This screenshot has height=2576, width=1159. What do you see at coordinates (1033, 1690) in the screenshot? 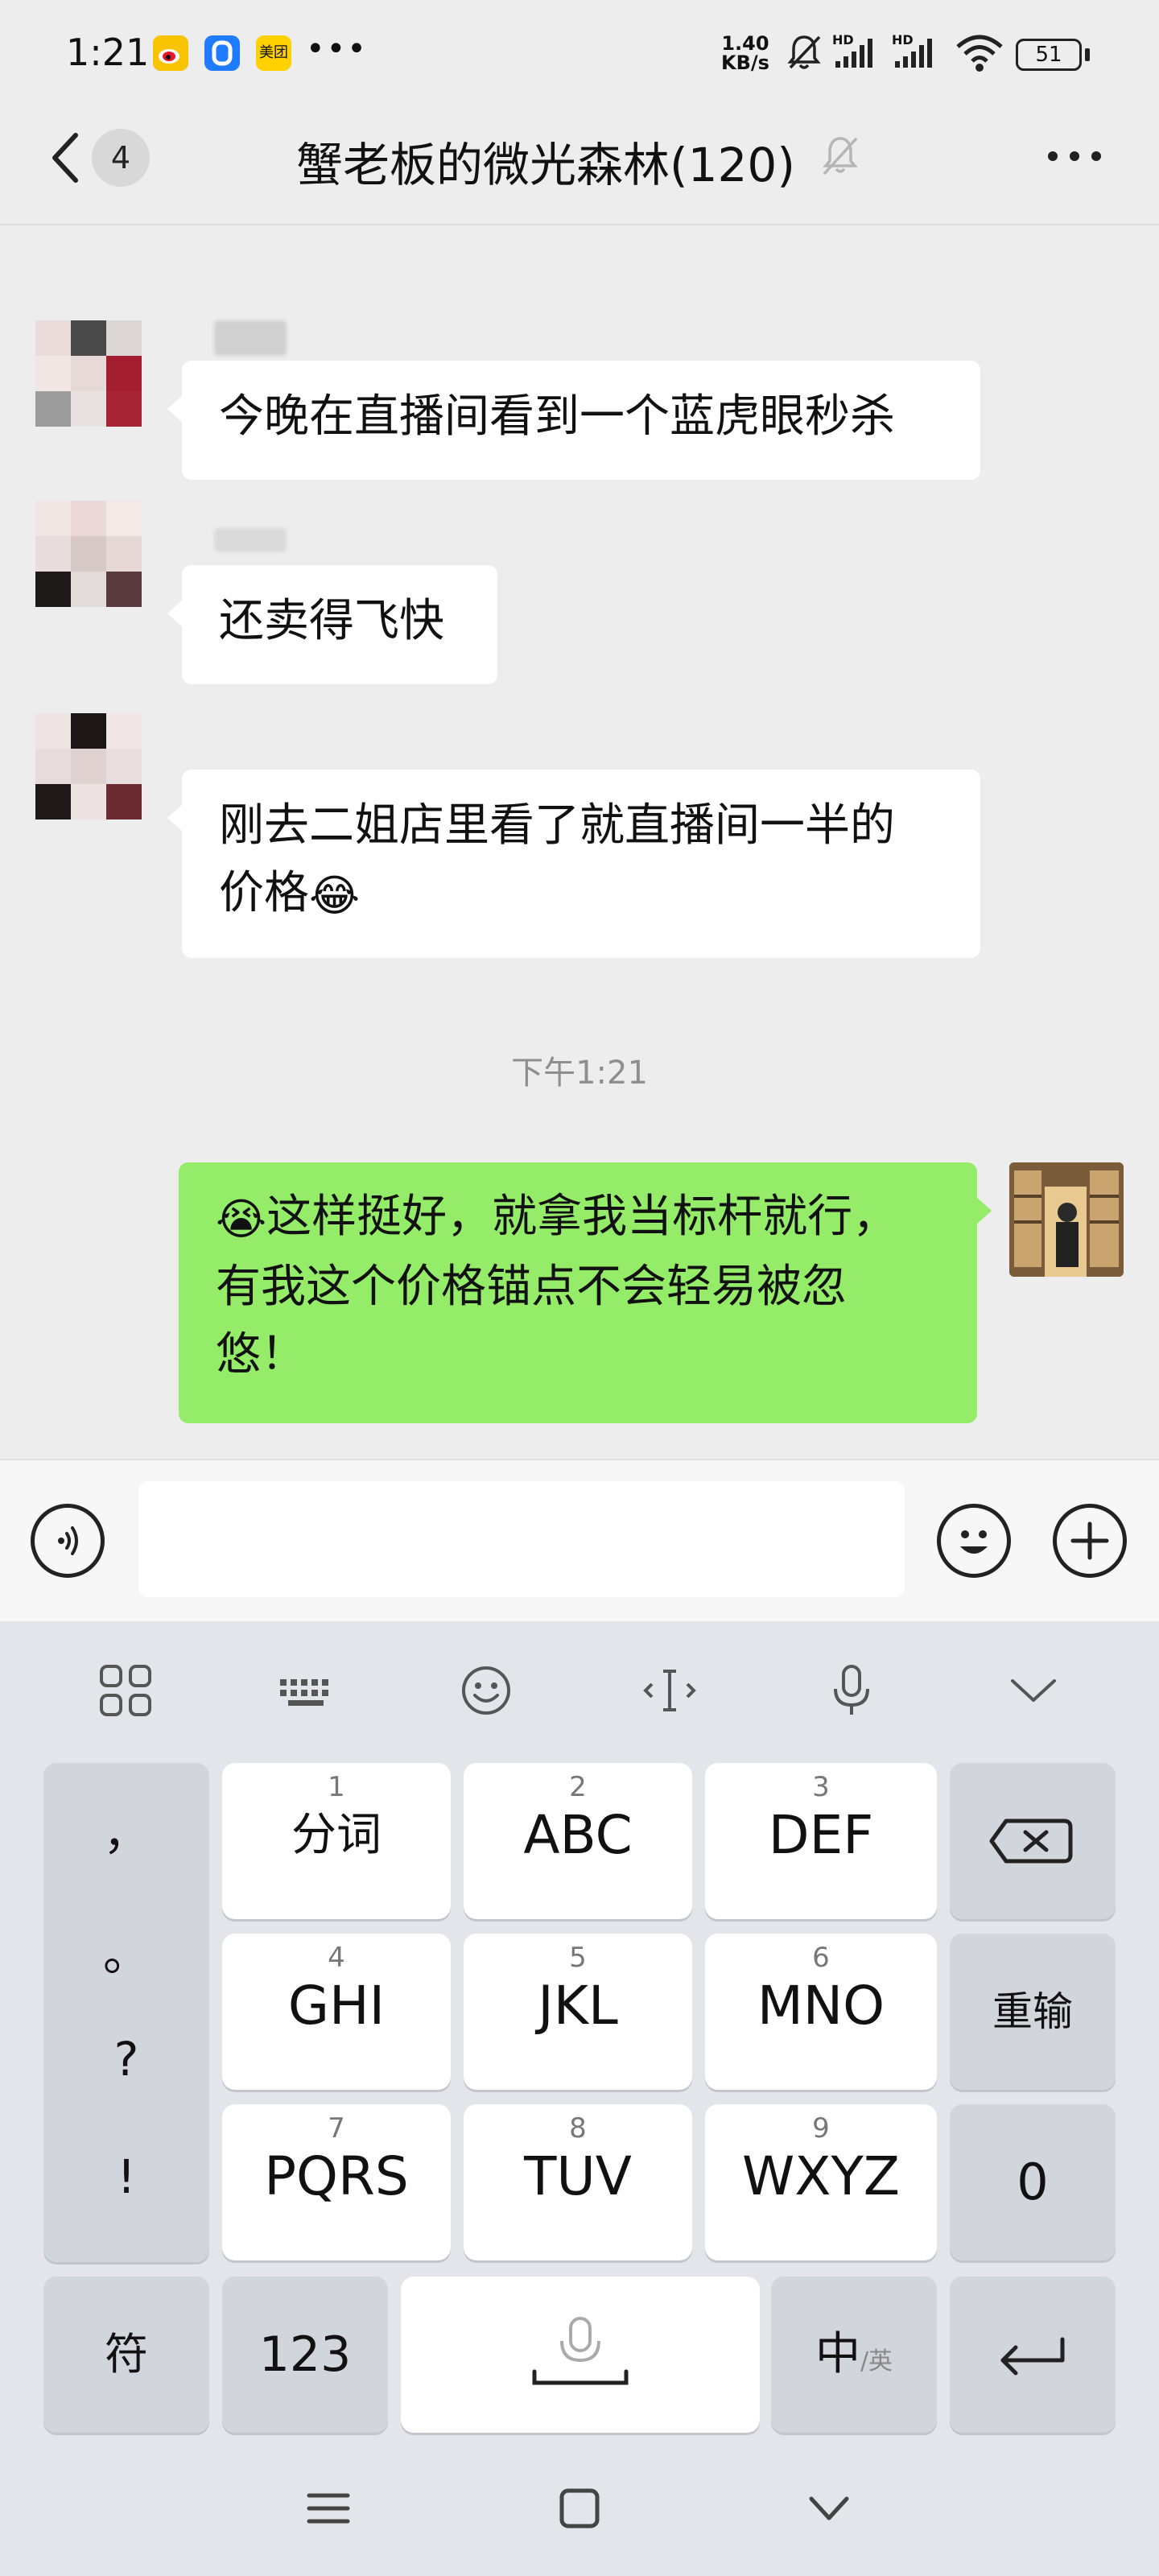
I see `hide-keyboard-chevron-icon` at bounding box center [1033, 1690].